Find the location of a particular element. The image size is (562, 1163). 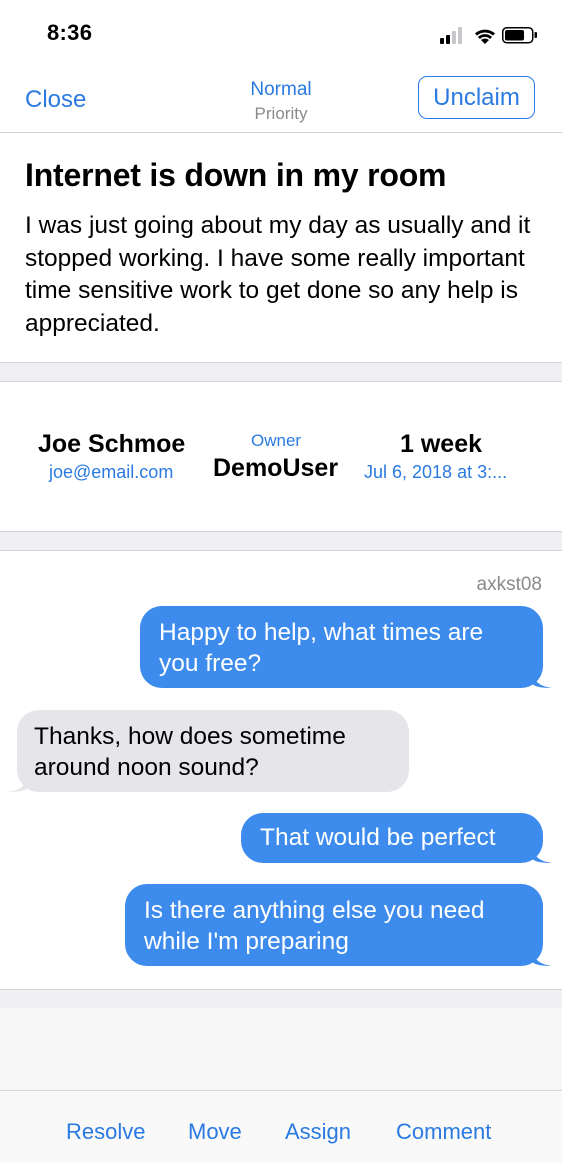

signal-icon is located at coordinates (451, 35).